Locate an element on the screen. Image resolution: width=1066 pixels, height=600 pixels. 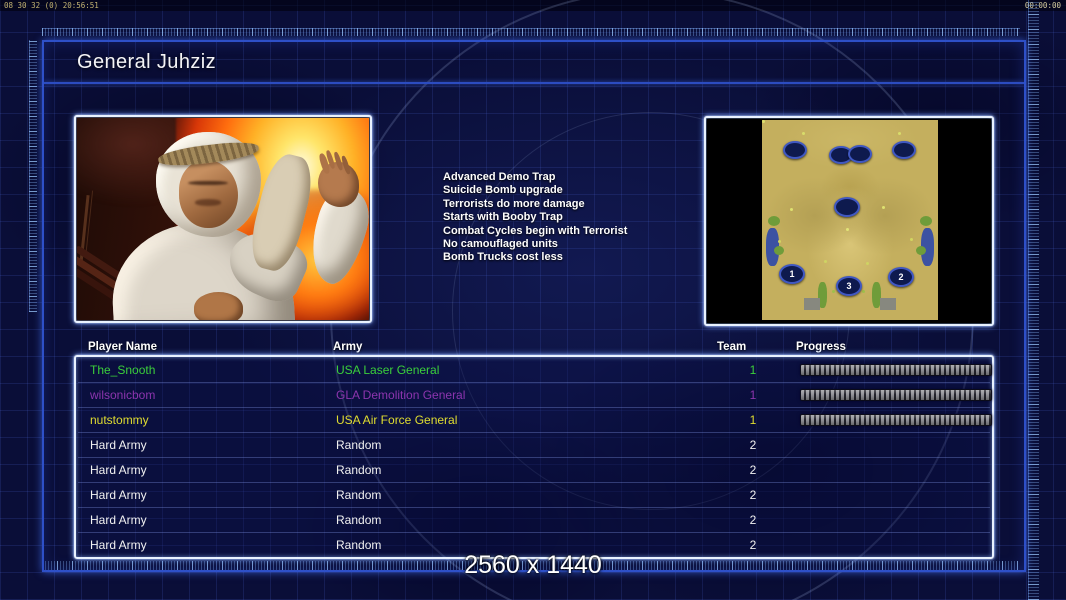
general-lower-hand is located at coordinates (218, 305).